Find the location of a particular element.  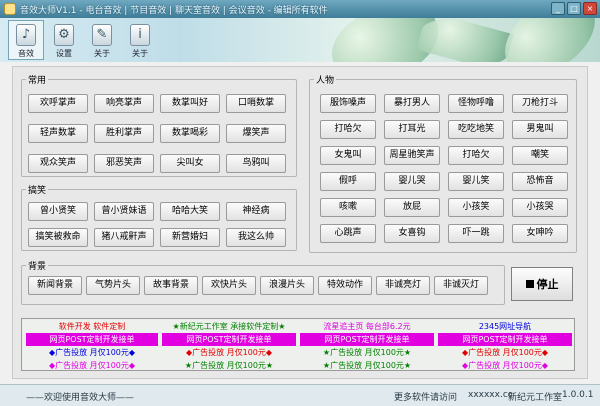

sound-button: 新闻背景 is located at coordinates (55, 285).